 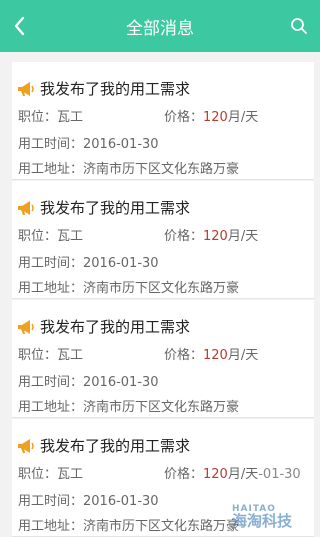 I want to click on chevron-left-icon, so click(x=19, y=26).